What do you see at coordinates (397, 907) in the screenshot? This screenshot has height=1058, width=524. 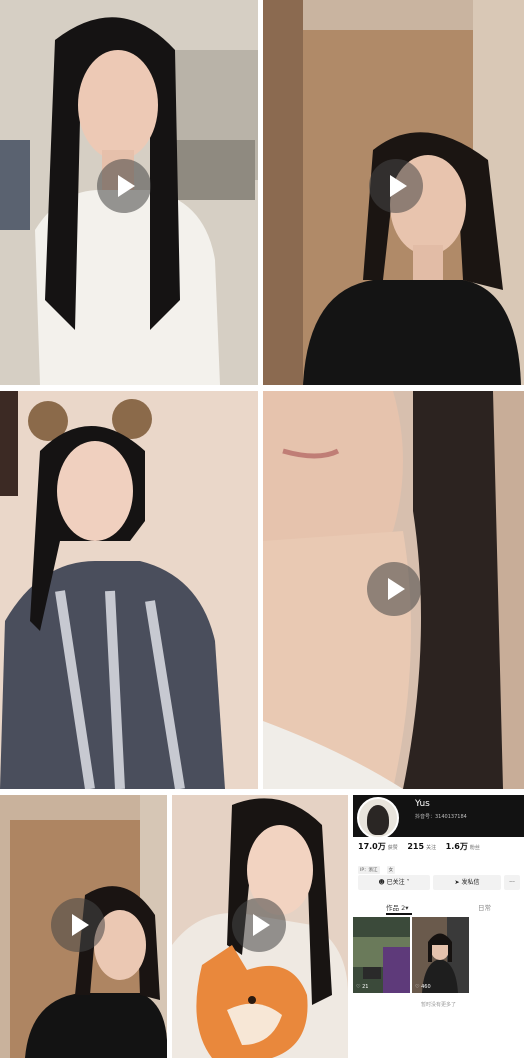 I see `tab-works: 作品 2▾` at bounding box center [397, 907].